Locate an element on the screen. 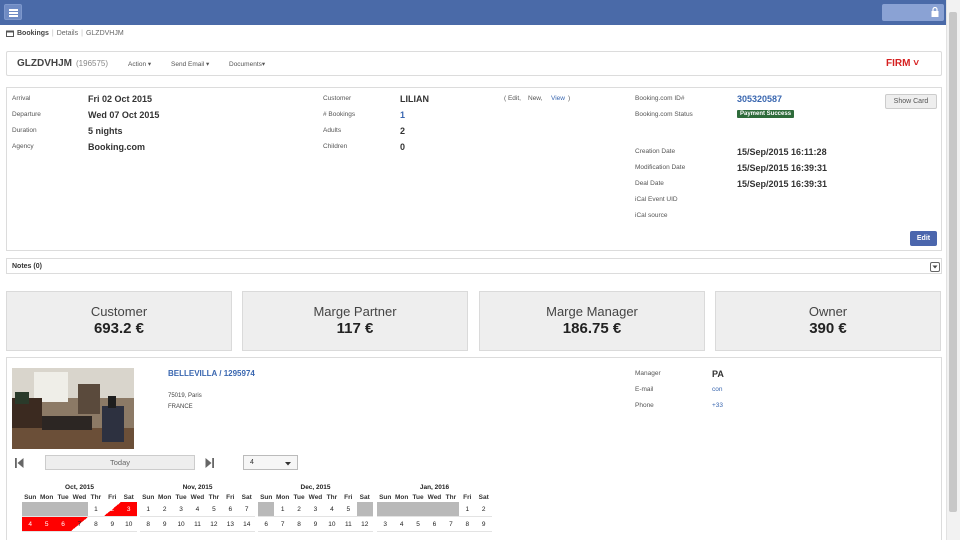 The height and width of the screenshot is (540, 960). modification-date-label: Modification Date is located at coordinates (660, 167).